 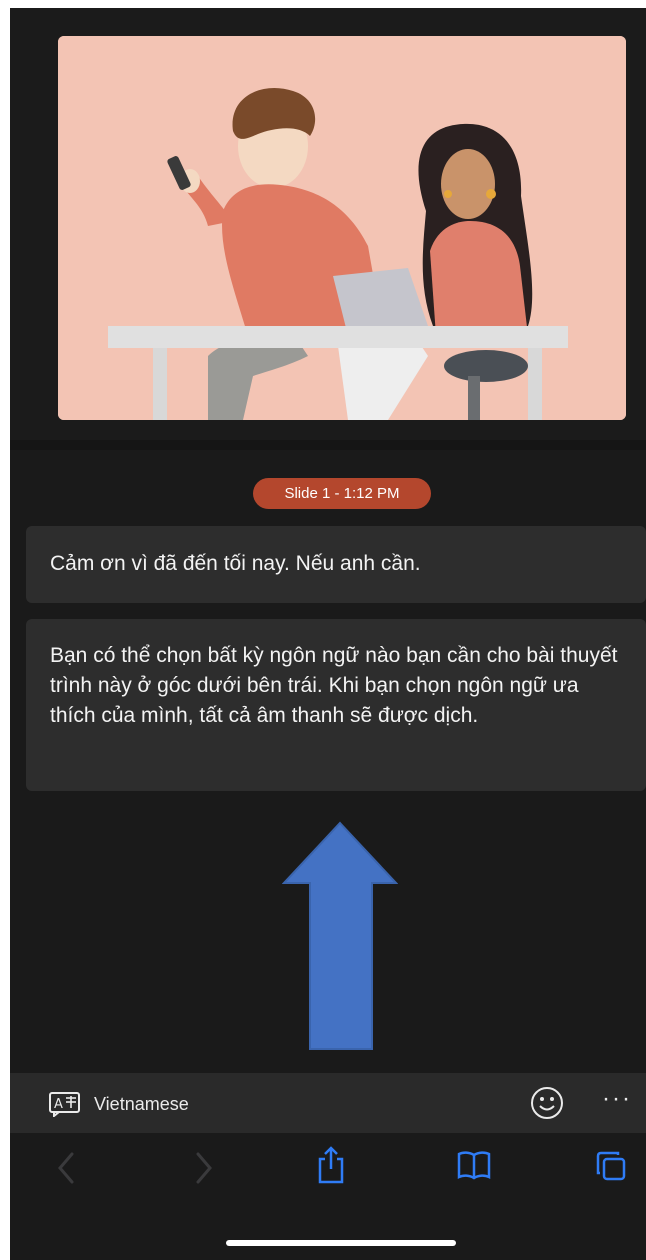 I want to click on slide-timestamp-badge: Slide 1 - 1:12 PM, so click(x=342, y=493).